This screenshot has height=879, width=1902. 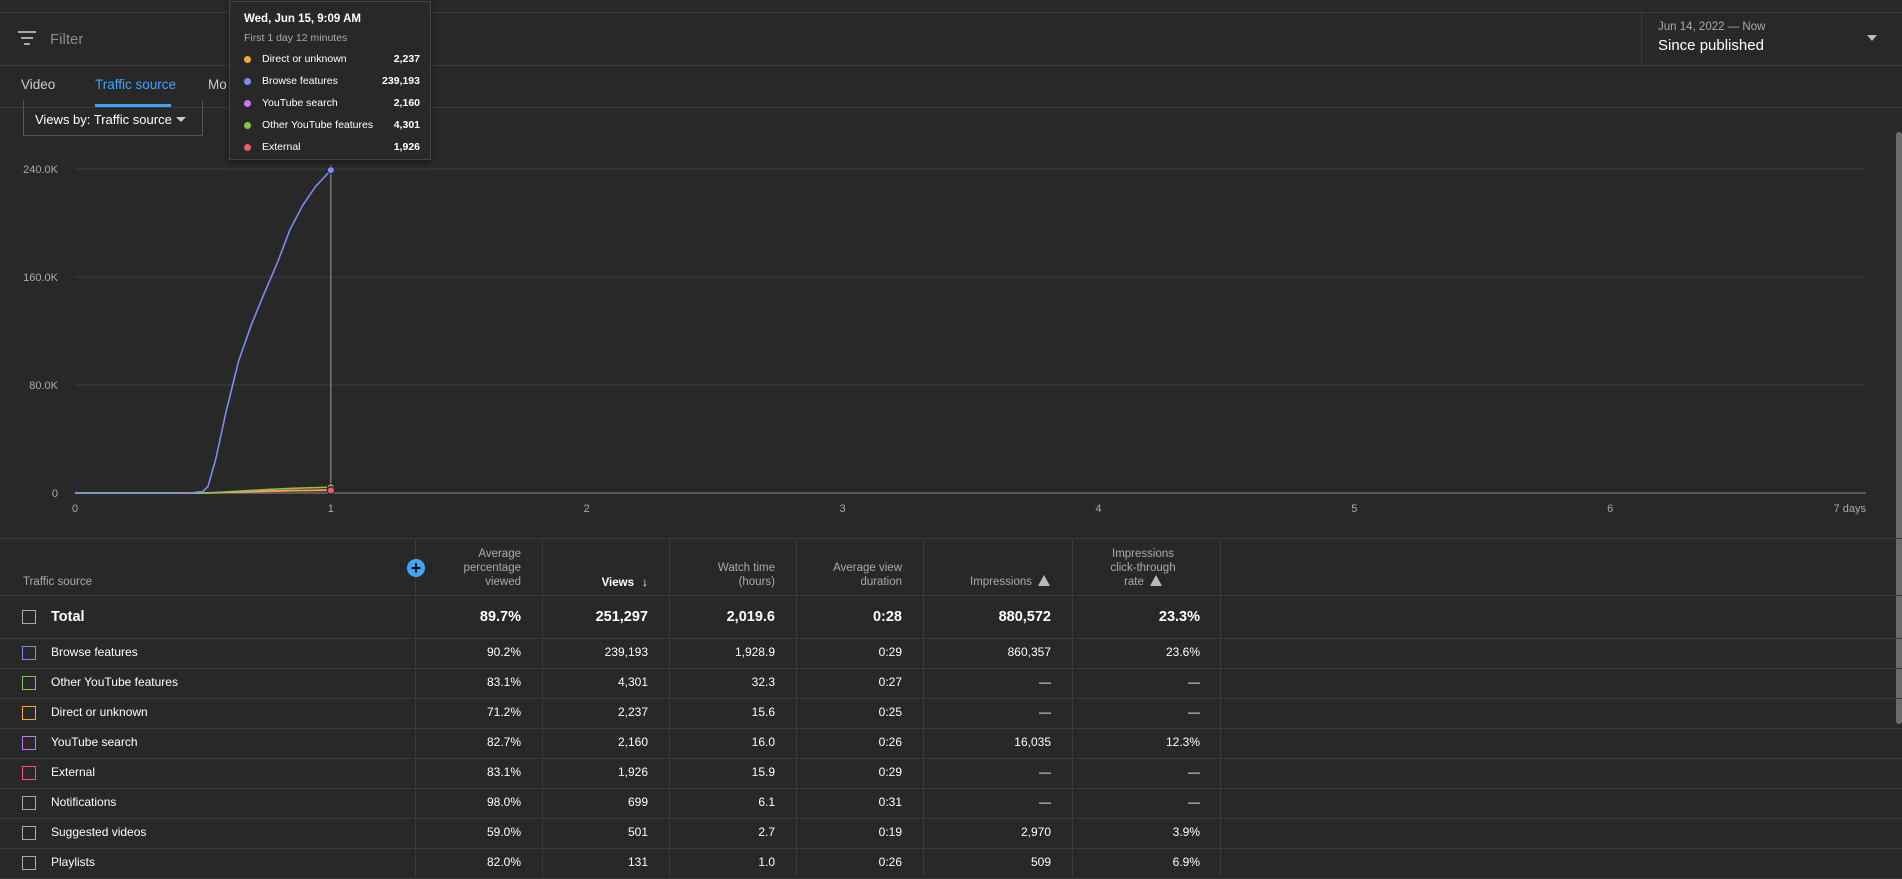 What do you see at coordinates (66, 39) in the screenshot?
I see `filter-input: Filter` at bounding box center [66, 39].